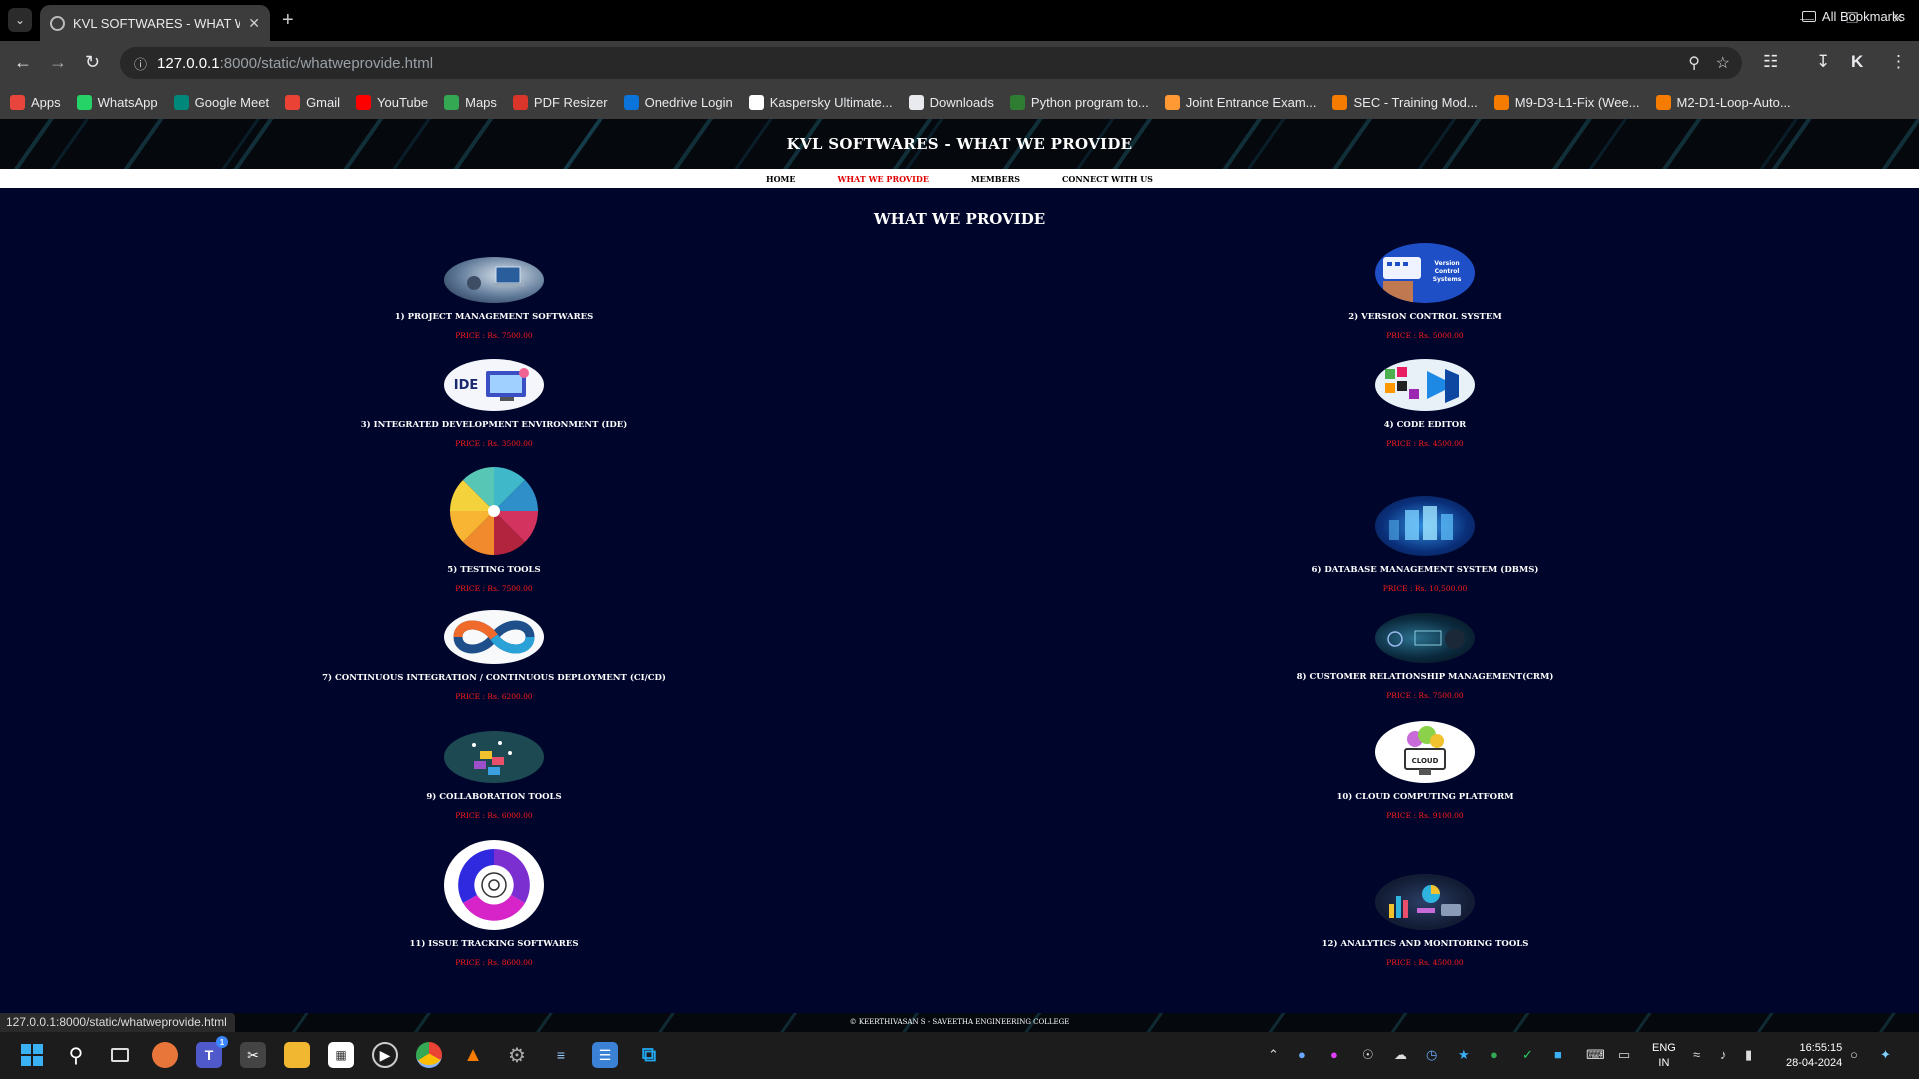 The height and width of the screenshot is (1079, 1919). What do you see at coordinates (561, 1055) in the screenshot?
I see `terminal-icon: ≡` at bounding box center [561, 1055].